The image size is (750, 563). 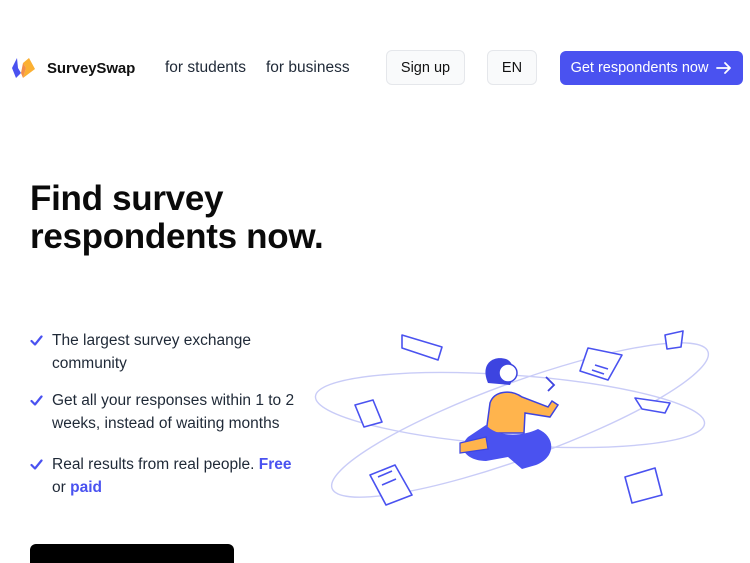 I want to click on hero-cta-button, so click(x=132, y=553).